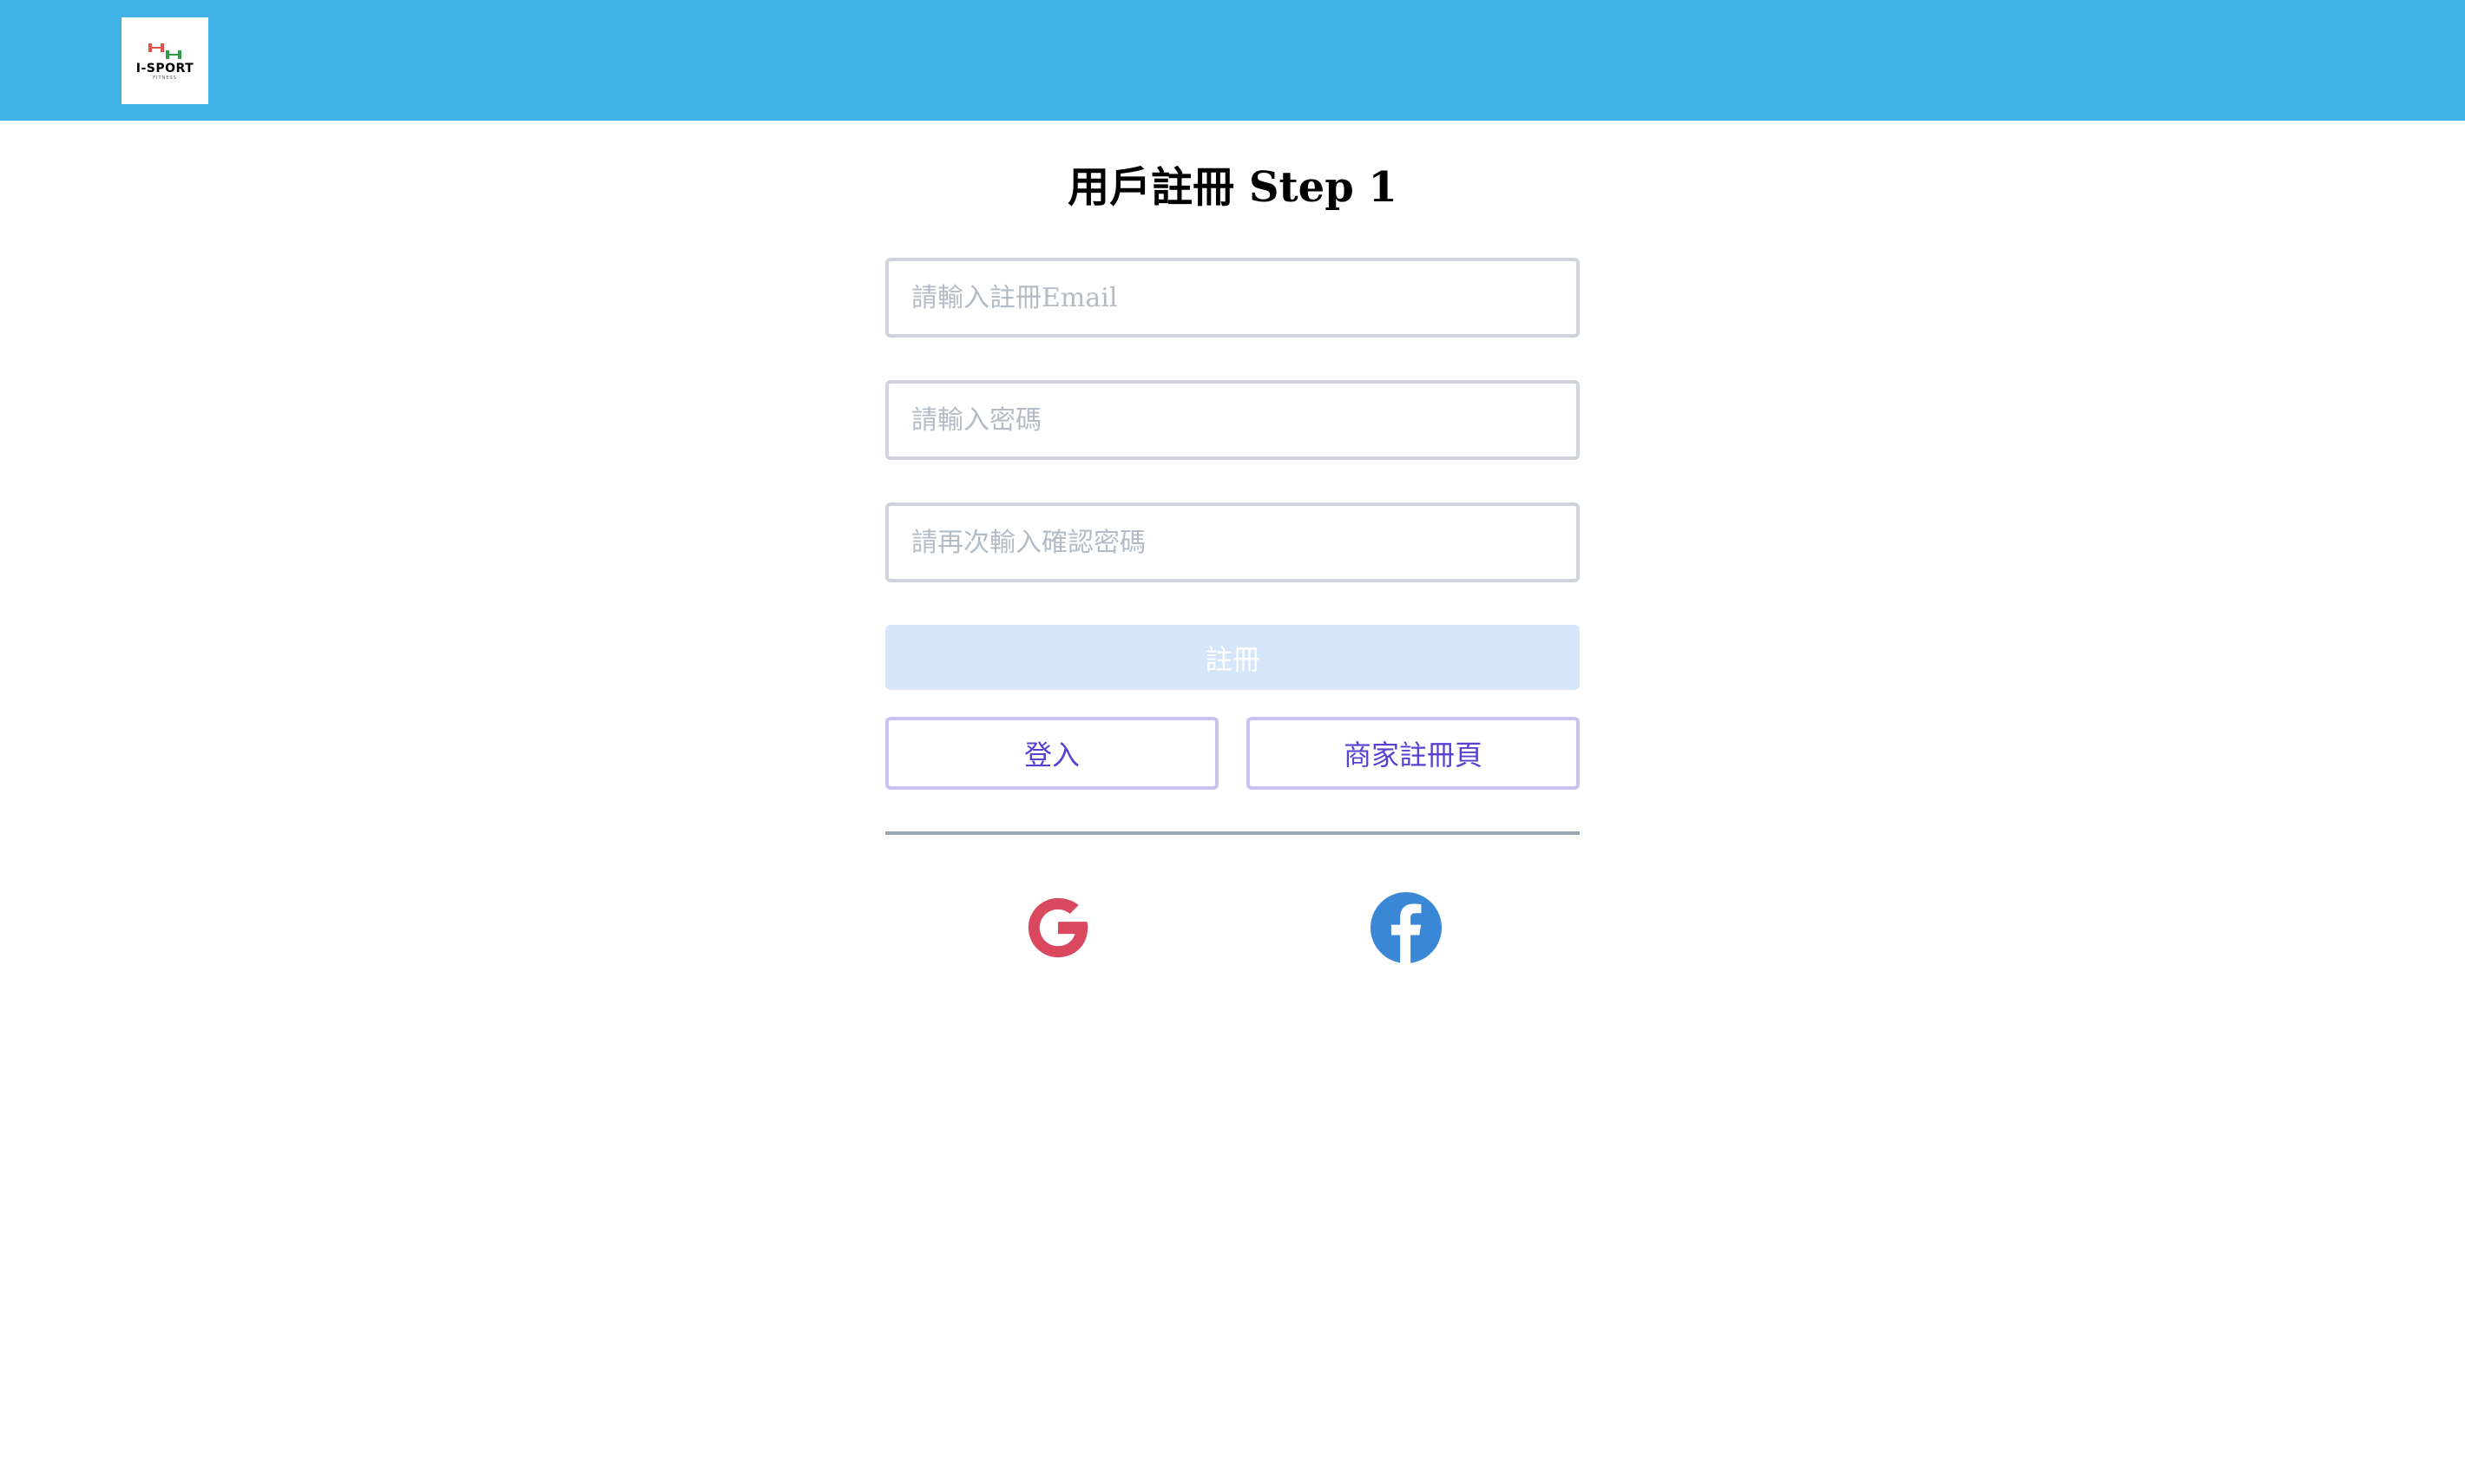  I want to click on password-input, so click(1233, 420).